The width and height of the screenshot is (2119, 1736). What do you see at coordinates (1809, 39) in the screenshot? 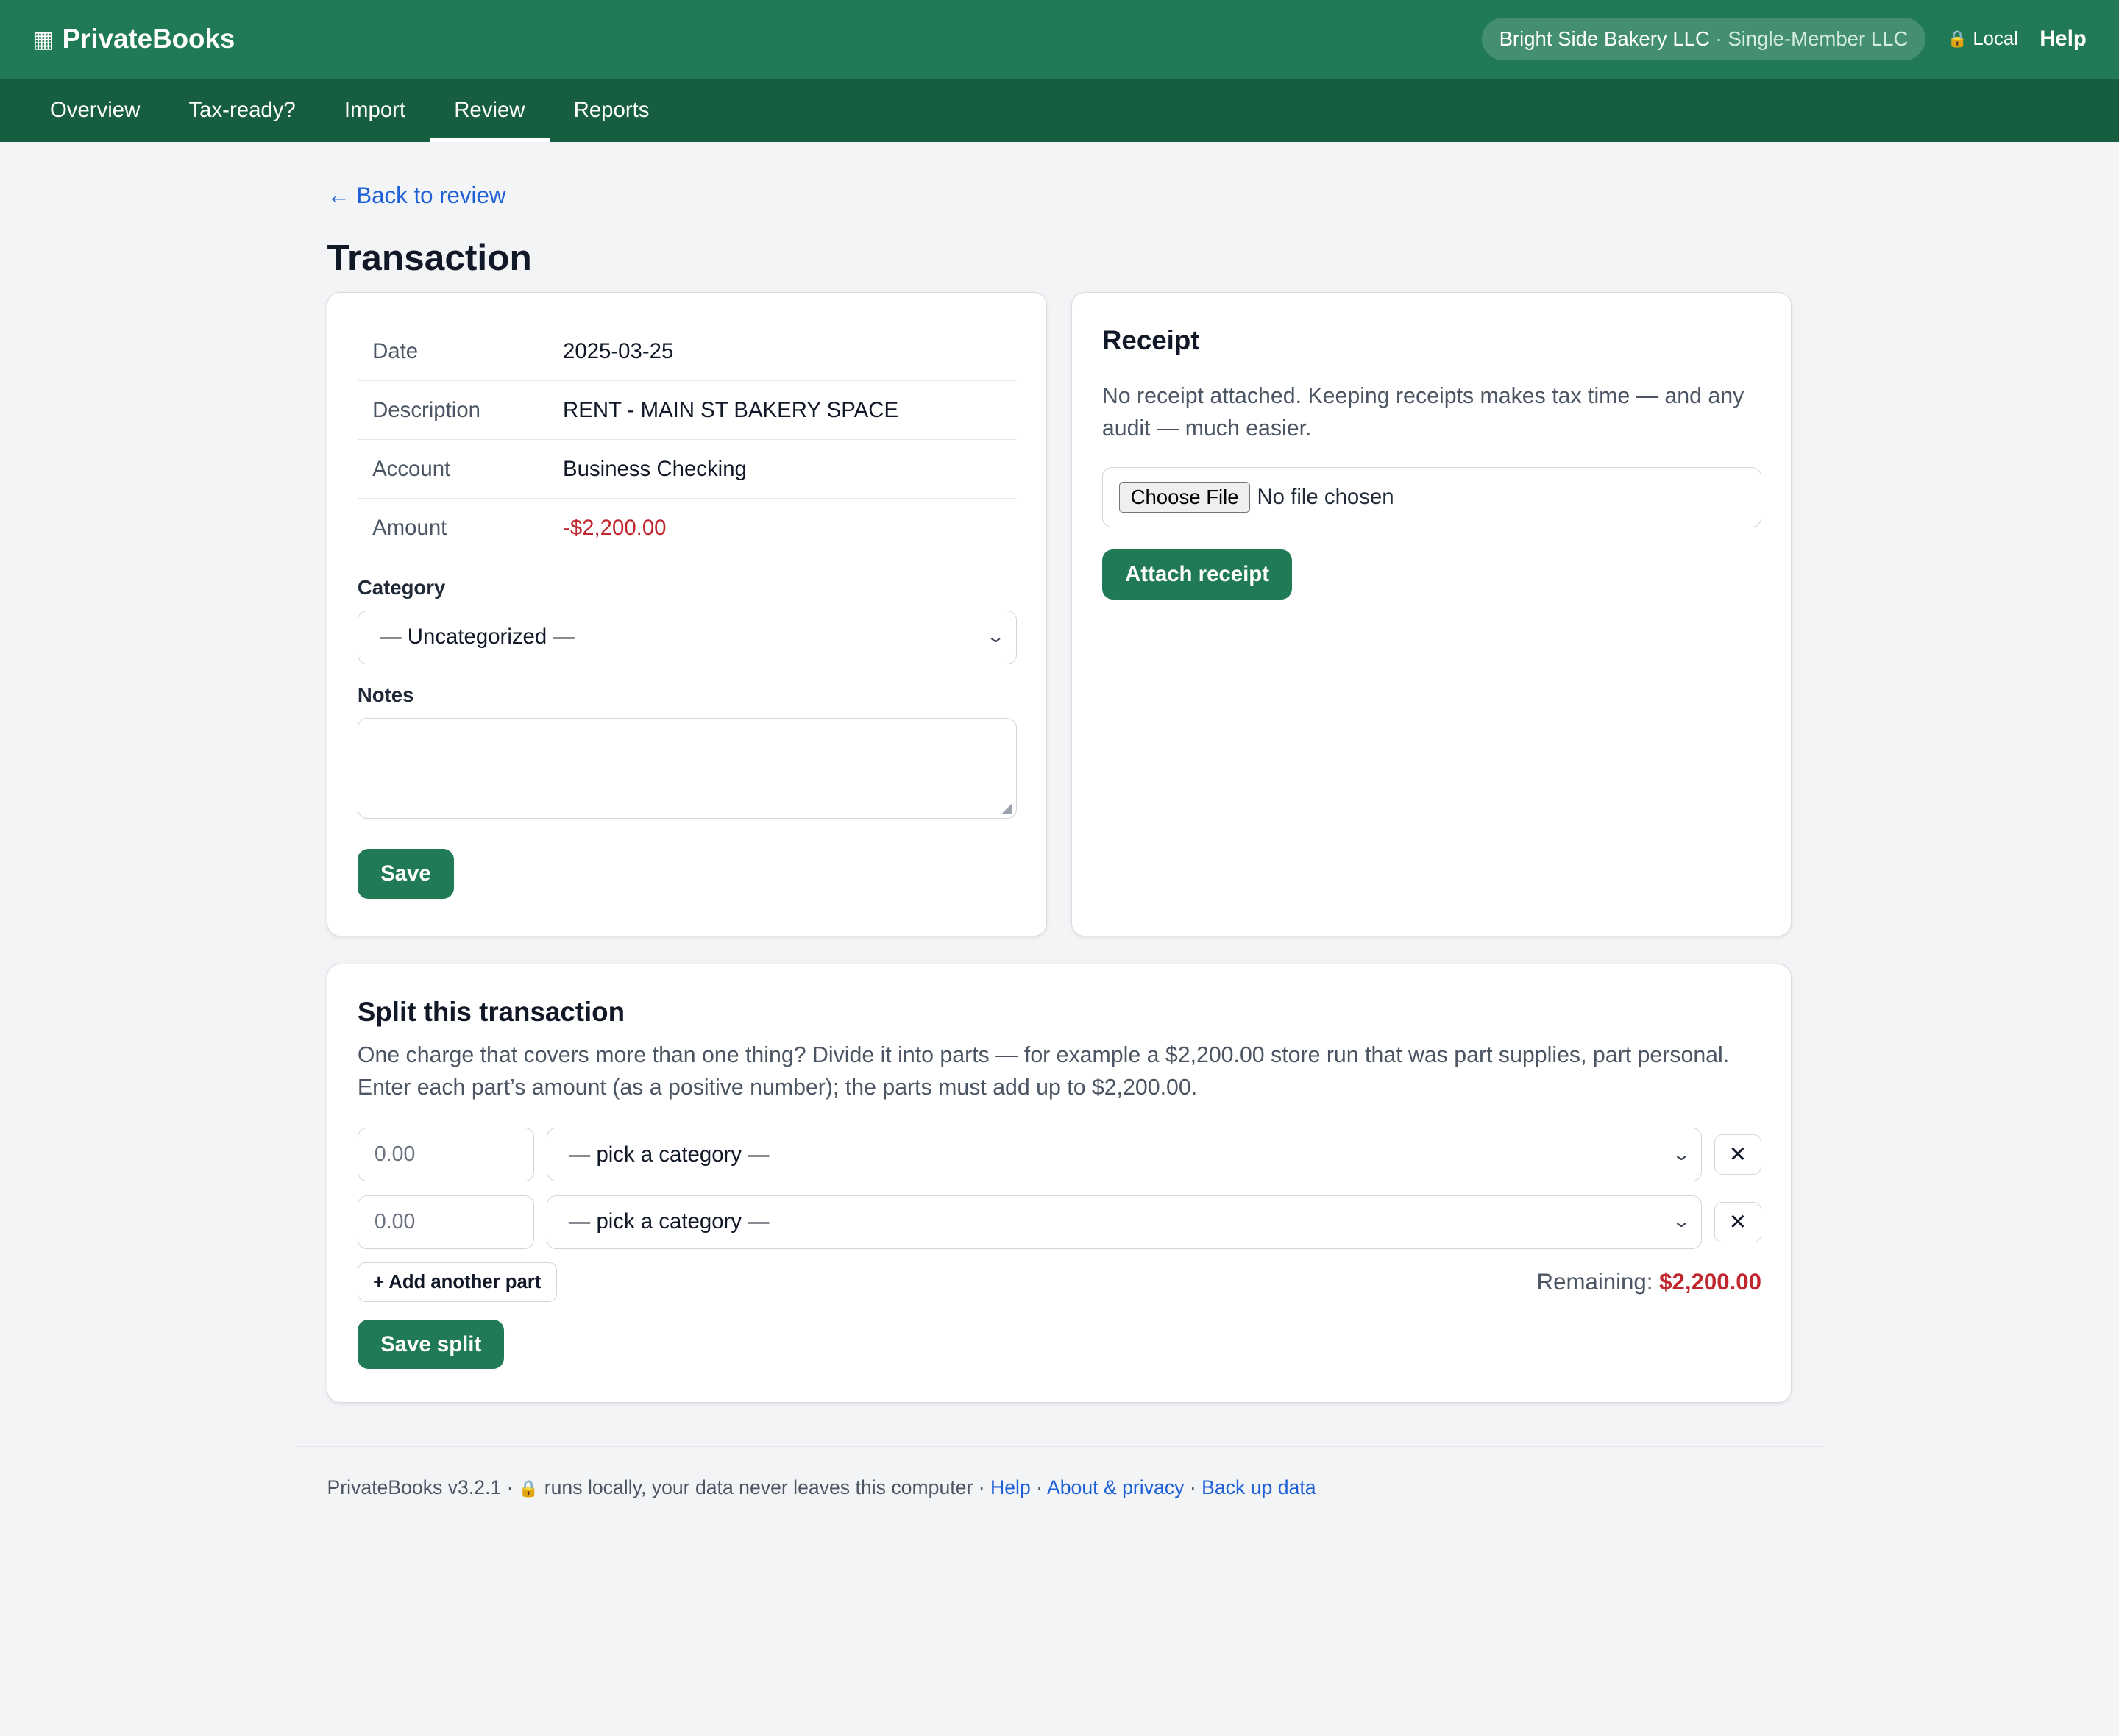
I see `business-type: · Single-Member LLC` at bounding box center [1809, 39].